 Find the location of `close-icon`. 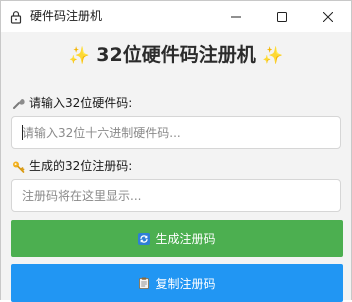

close-icon is located at coordinates (328, 16).